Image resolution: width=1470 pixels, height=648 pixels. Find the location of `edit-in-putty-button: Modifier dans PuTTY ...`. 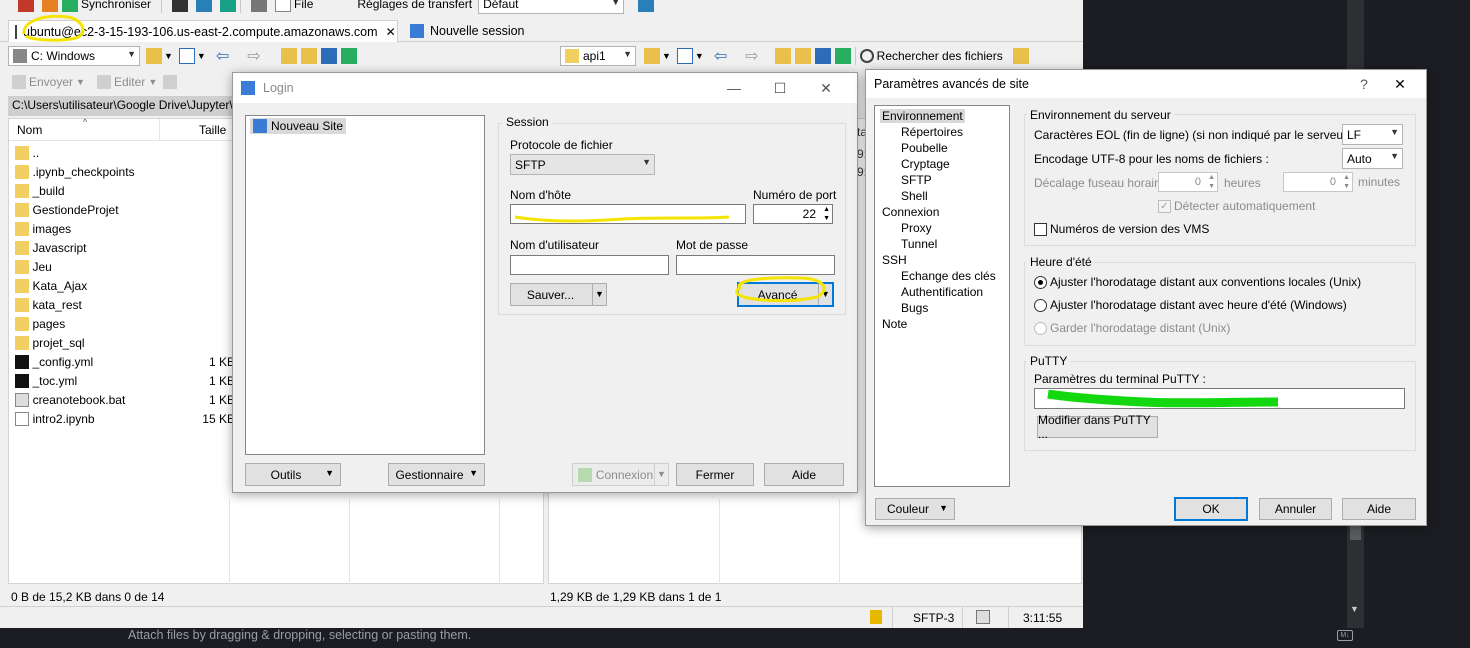

edit-in-putty-button: Modifier dans PuTTY ... is located at coordinates (1097, 427).